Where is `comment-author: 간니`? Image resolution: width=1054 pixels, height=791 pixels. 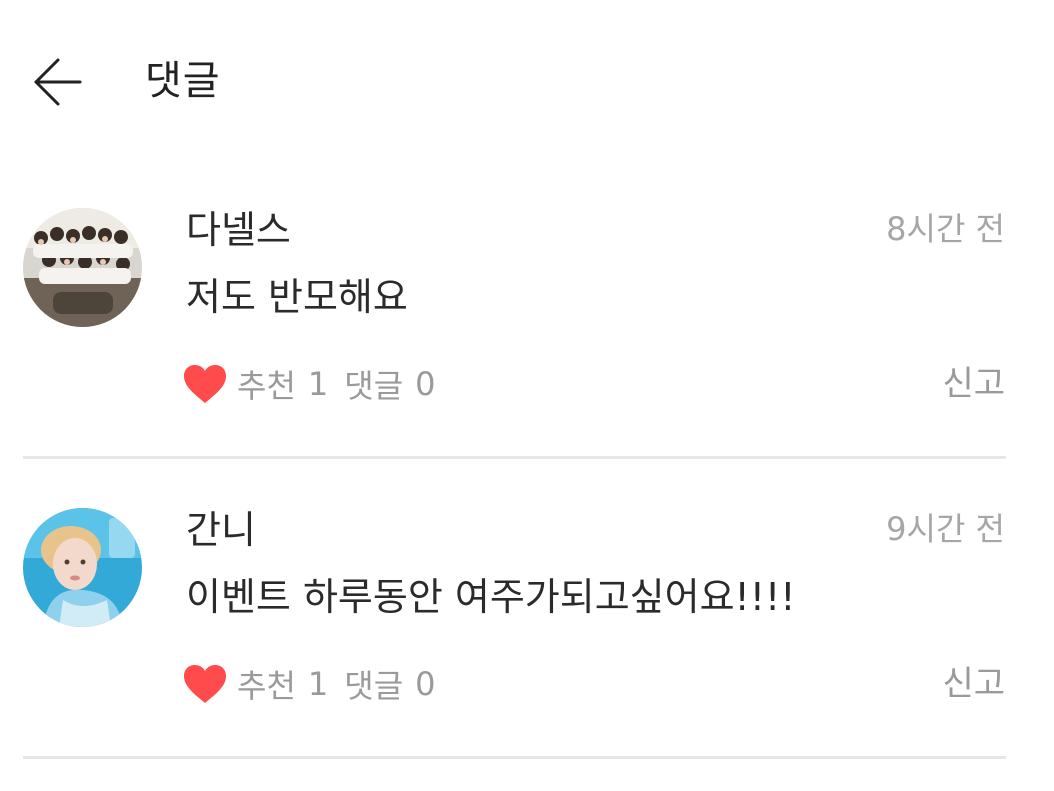 comment-author: 간니 is located at coordinates (221, 530).